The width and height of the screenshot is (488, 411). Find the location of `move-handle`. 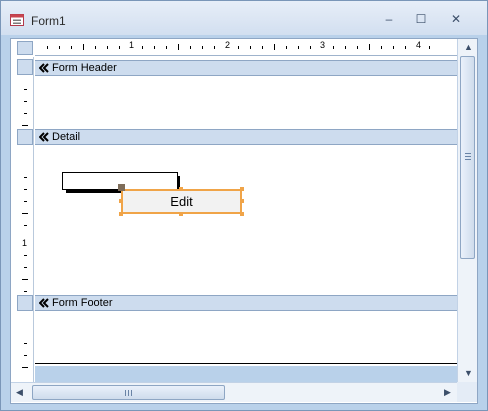

move-handle is located at coordinates (121, 187).